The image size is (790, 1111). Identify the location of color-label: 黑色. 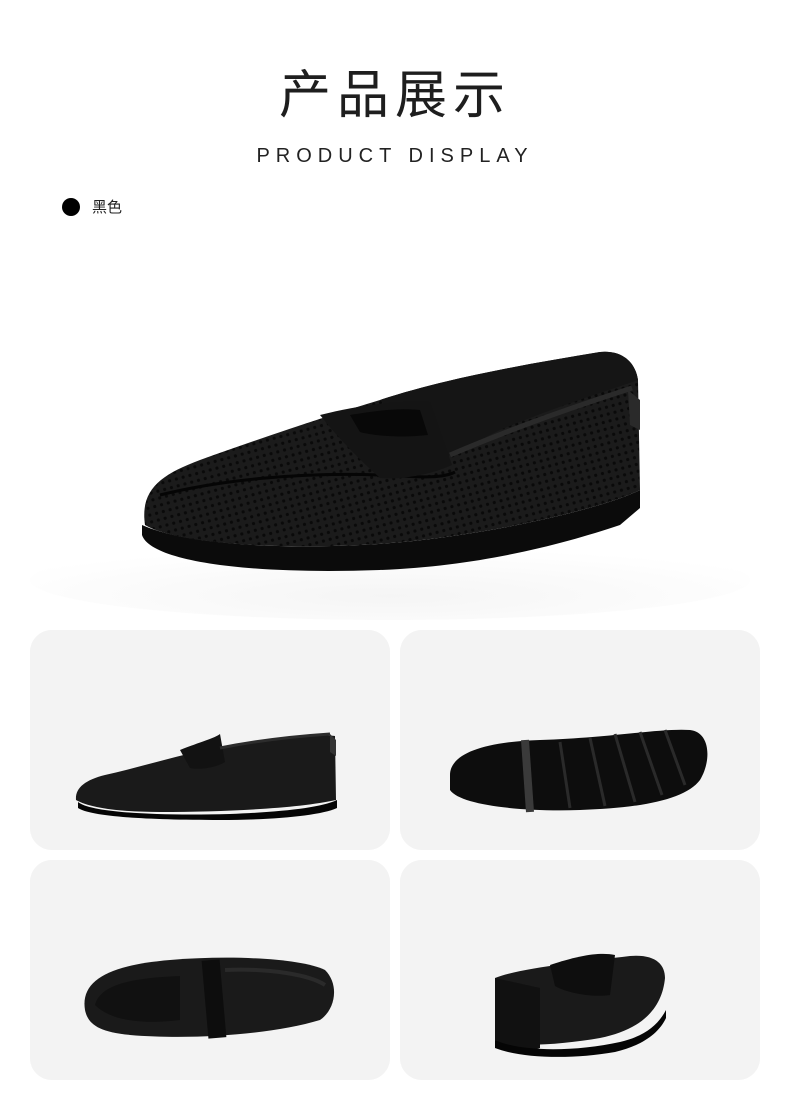
(107, 207).